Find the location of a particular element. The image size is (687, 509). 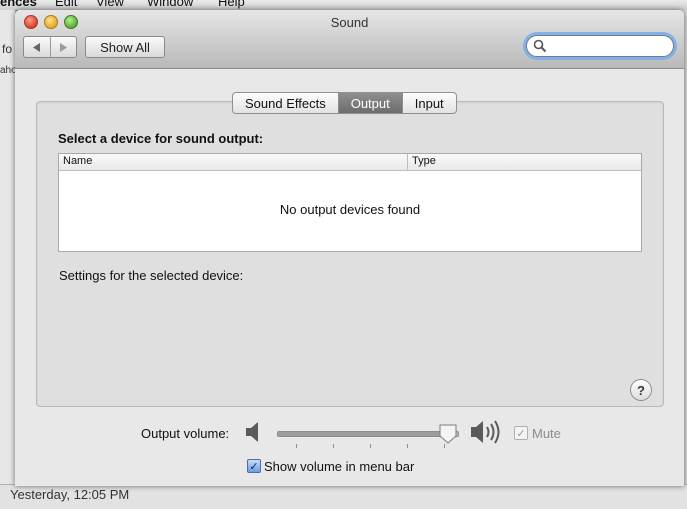

device-settings-label: Settings for the selected device: is located at coordinates (151, 275).